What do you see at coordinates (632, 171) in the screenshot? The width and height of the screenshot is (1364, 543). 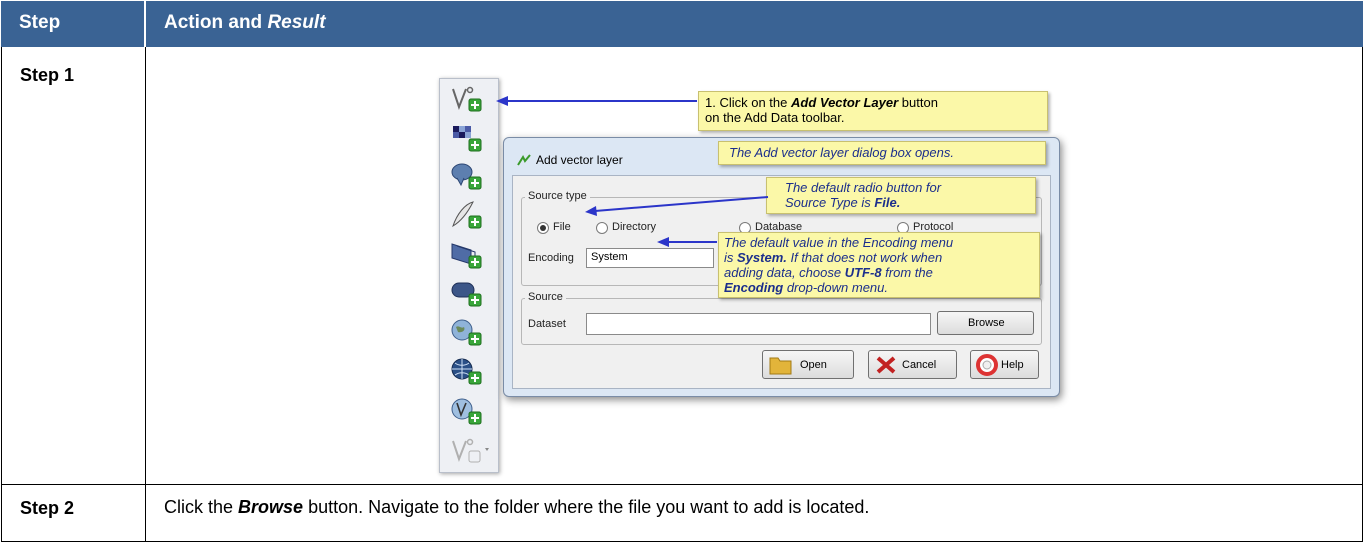 I see `callout-arrows` at bounding box center [632, 171].